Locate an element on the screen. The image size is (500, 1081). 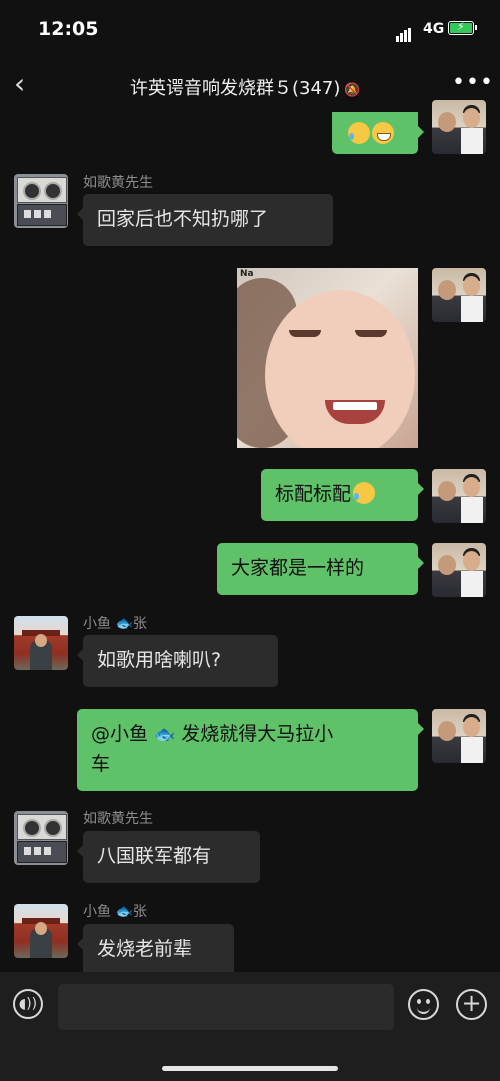
message-bubble-mention: @小鱼 🐟 发烧就得大马拉小车 is located at coordinates (250, 750).